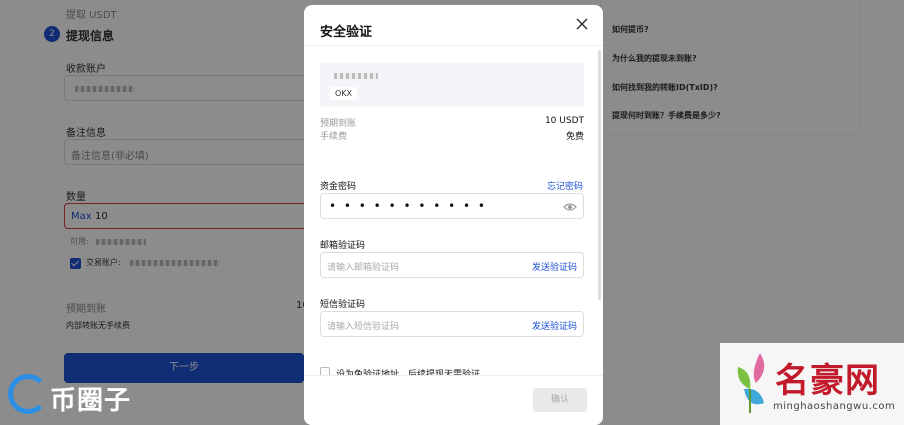  I want to click on fee-value: 免费, so click(574, 137).